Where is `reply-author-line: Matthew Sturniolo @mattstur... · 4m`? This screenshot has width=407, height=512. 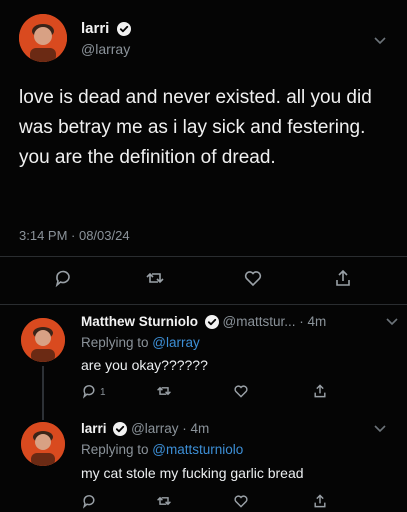
reply-author-line: Matthew Sturniolo @mattstur... · 4m is located at coordinates (204, 322).